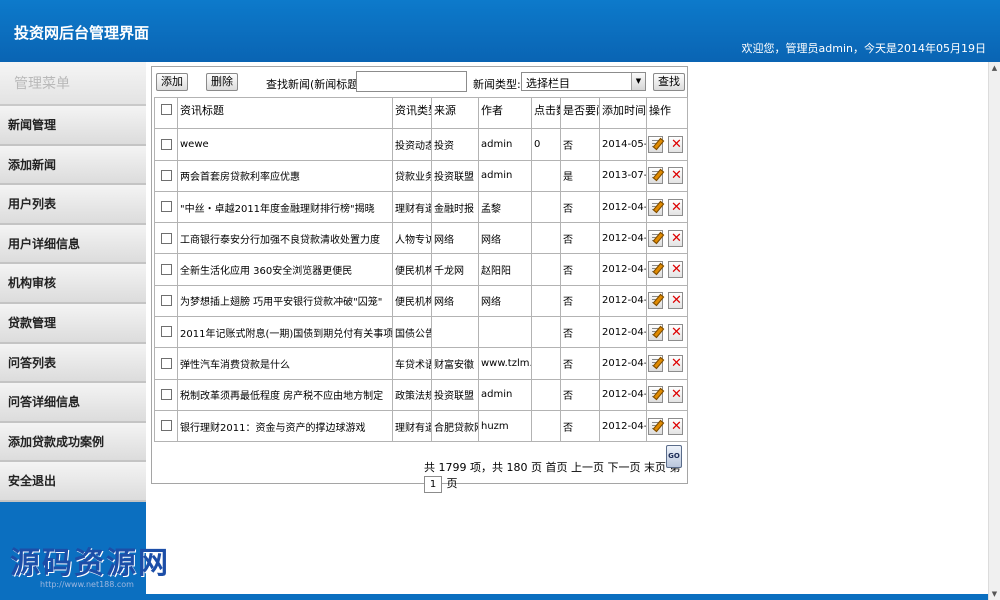 The height and width of the screenshot is (600, 1000). What do you see at coordinates (505, 113) in the screenshot?
I see `column-header-author: 作者` at bounding box center [505, 113].